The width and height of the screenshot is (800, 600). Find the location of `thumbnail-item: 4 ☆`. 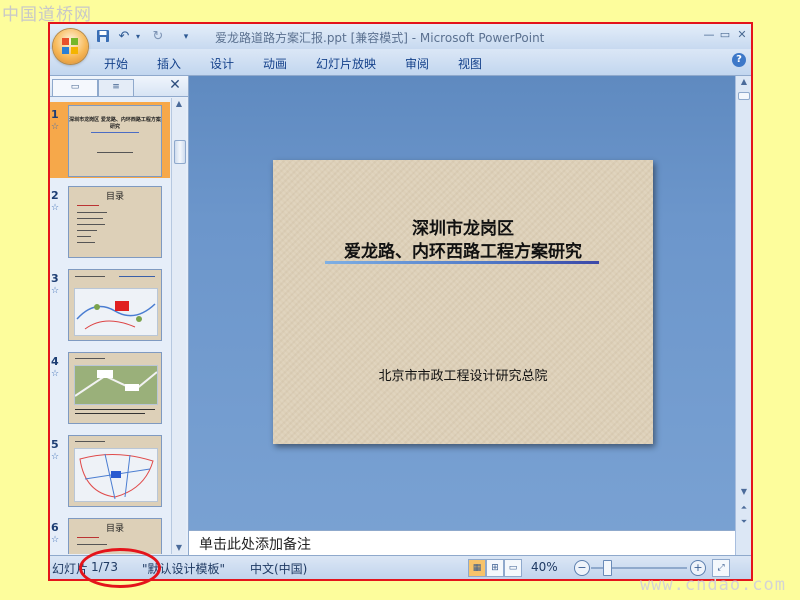

thumbnail-item: 4 ☆ is located at coordinates (110, 387).